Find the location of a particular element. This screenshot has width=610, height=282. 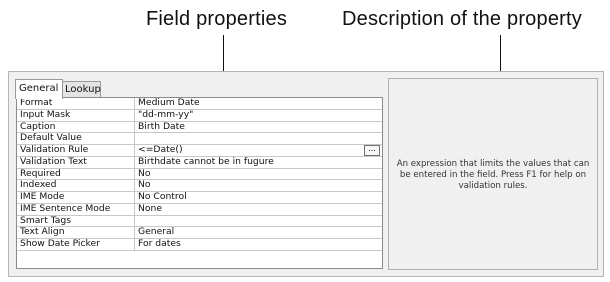

property-name: Smart Tags is located at coordinates (46, 220).